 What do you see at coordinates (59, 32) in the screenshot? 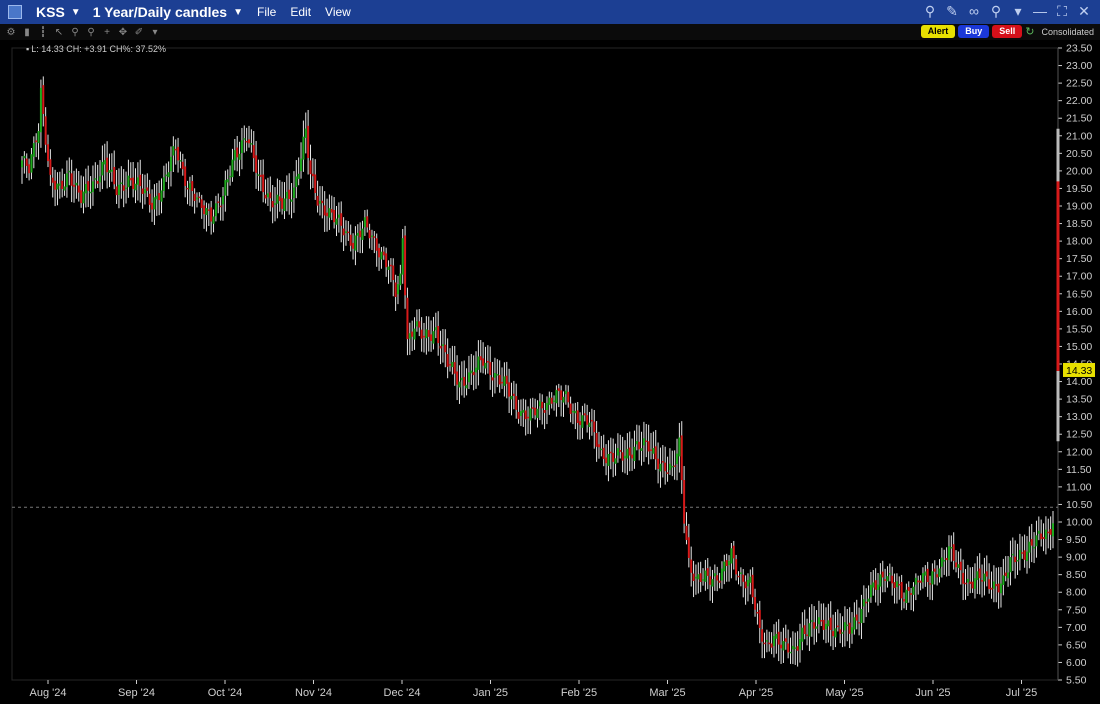
I see `cursor-icon: ↖` at bounding box center [59, 32].